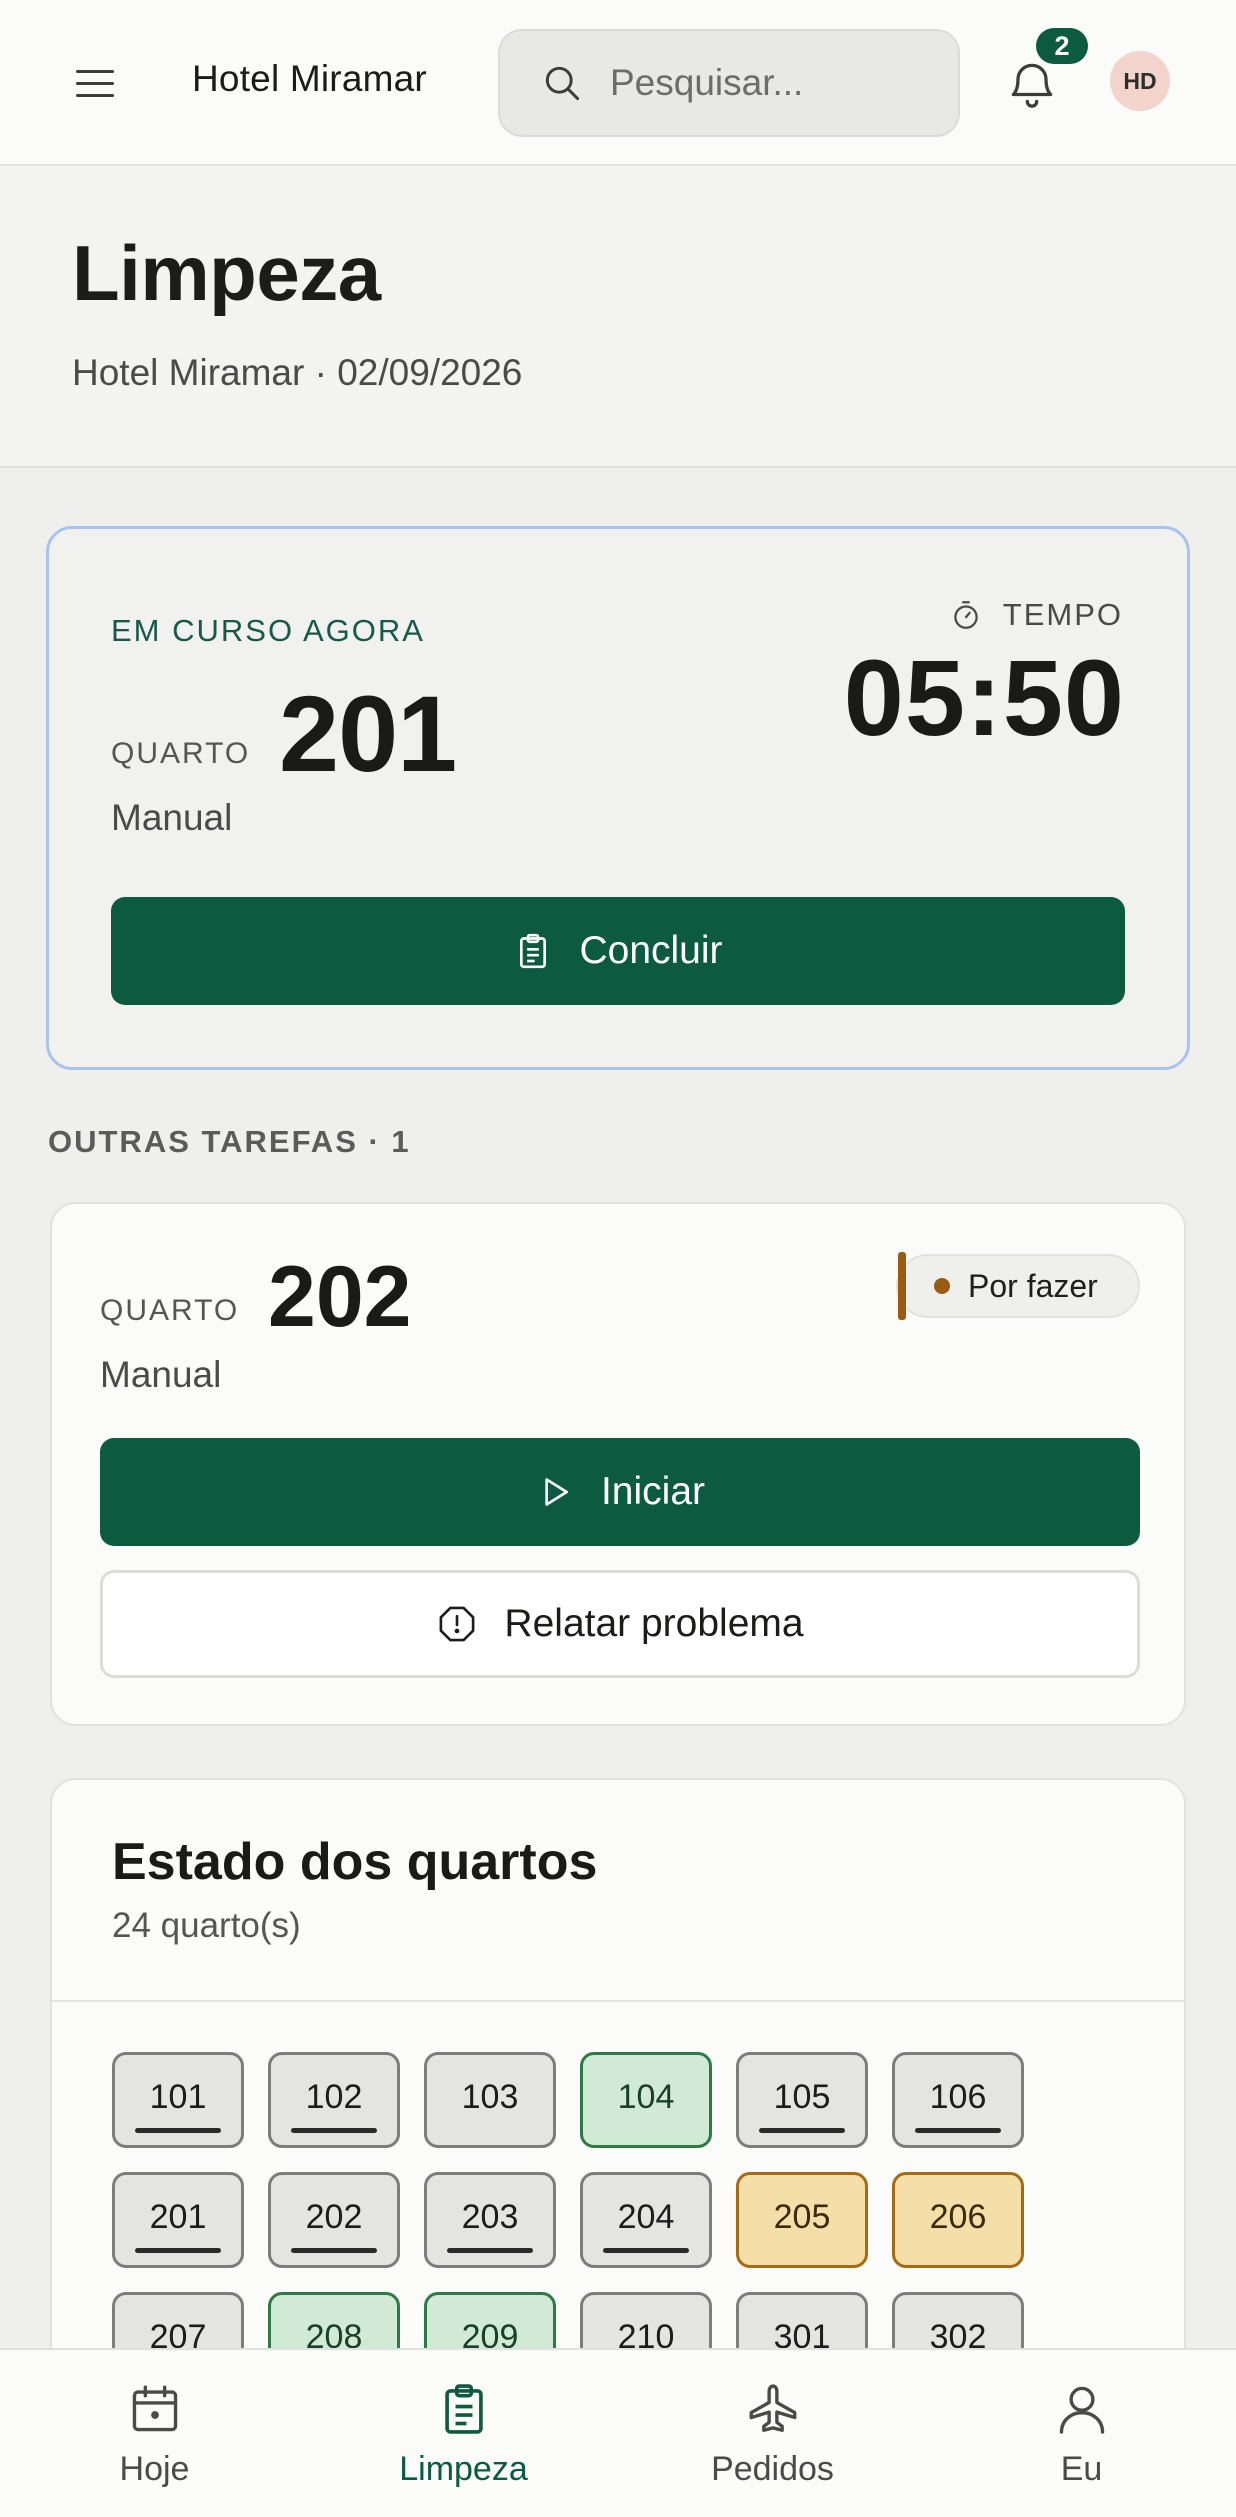 The width and height of the screenshot is (1236, 2517). Describe the element at coordinates (268, 630) in the screenshot. I see `current-task-eyebrow: EM CURSO AGORA` at that location.